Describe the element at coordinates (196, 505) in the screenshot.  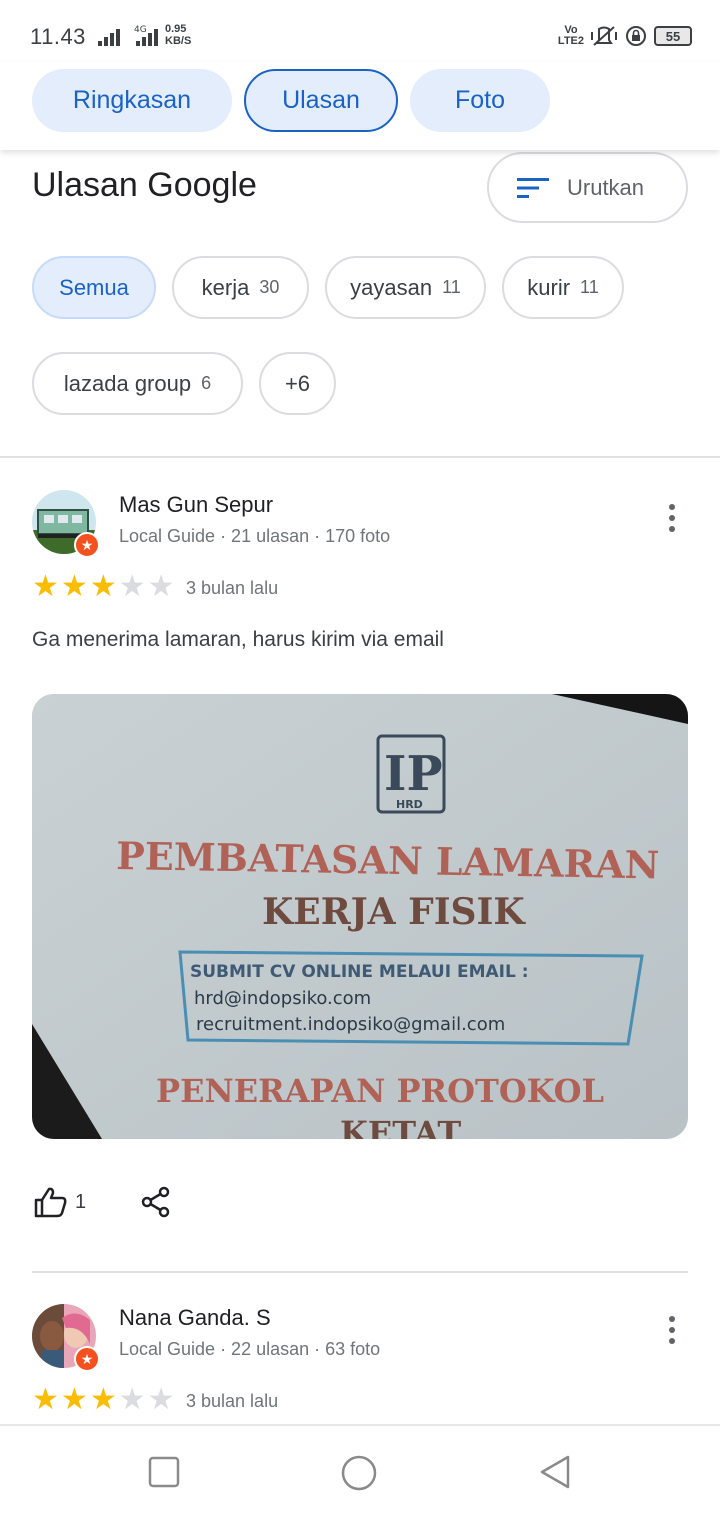
I see `reviewer-name: Mas Gun Sepur` at that location.